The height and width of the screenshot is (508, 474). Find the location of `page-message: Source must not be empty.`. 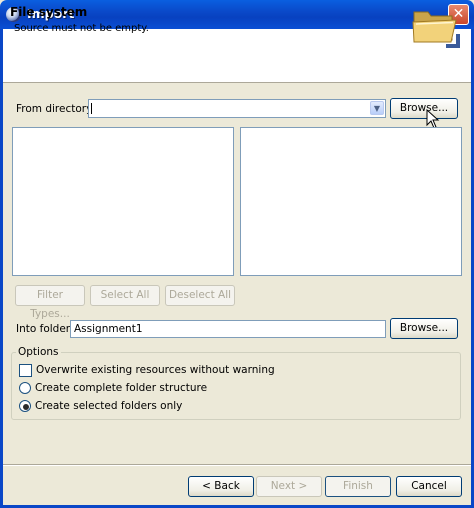

page-message: Source must not be empty. is located at coordinates (81, 28).